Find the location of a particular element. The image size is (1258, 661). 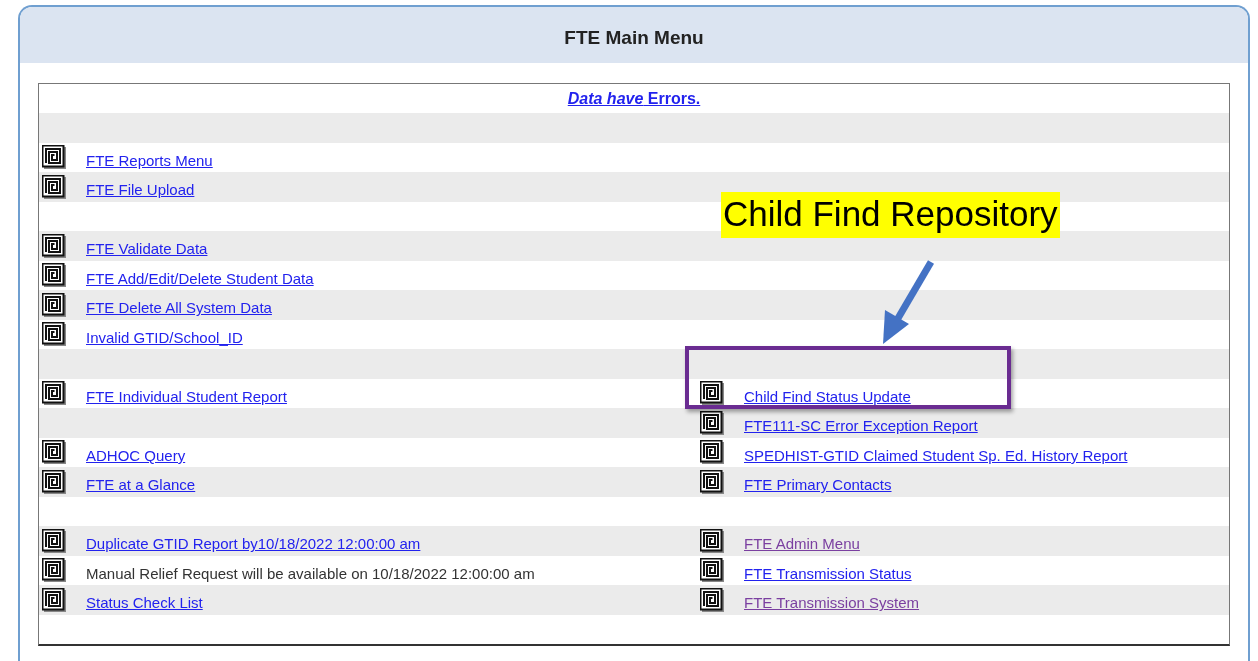

menu-link: FTE Primary Contacts is located at coordinates (818, 485).